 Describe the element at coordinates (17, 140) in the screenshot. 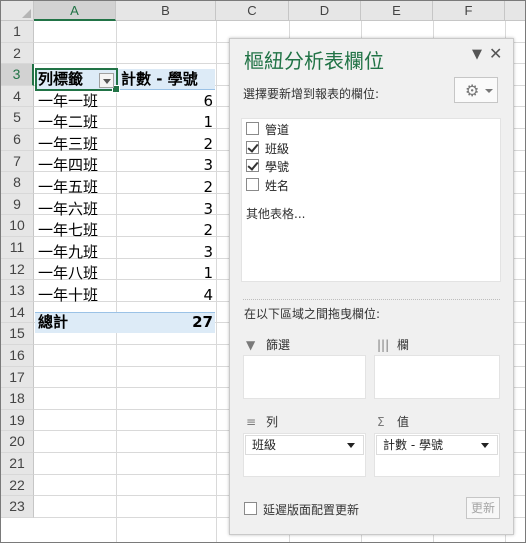

I see `row-header-6: 6` at that location.